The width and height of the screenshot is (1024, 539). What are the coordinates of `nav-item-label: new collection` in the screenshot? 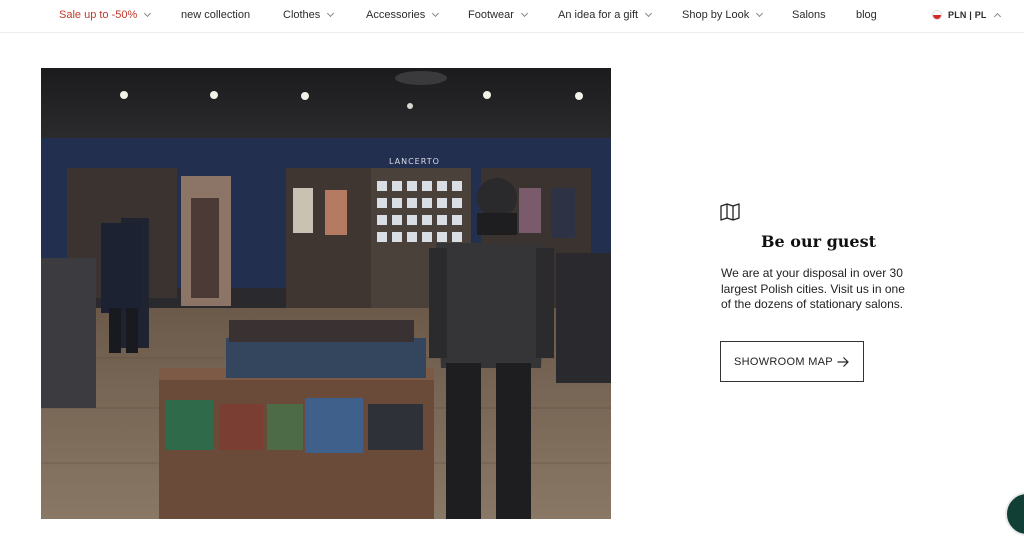 It's located at (216, 15).